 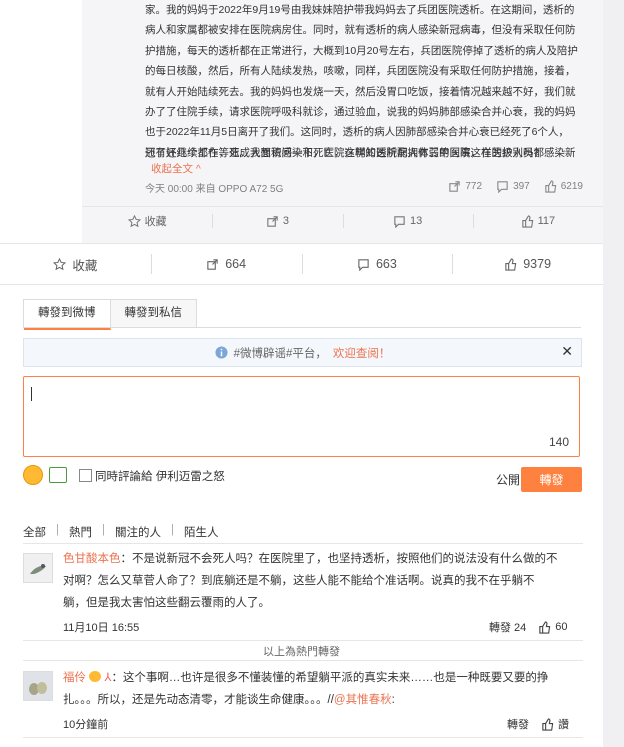 What do you see at coordinates (101, 628) in the screenshot?
I see `comment-time: 11月10日 16:55` at bounding box center [101, 628].